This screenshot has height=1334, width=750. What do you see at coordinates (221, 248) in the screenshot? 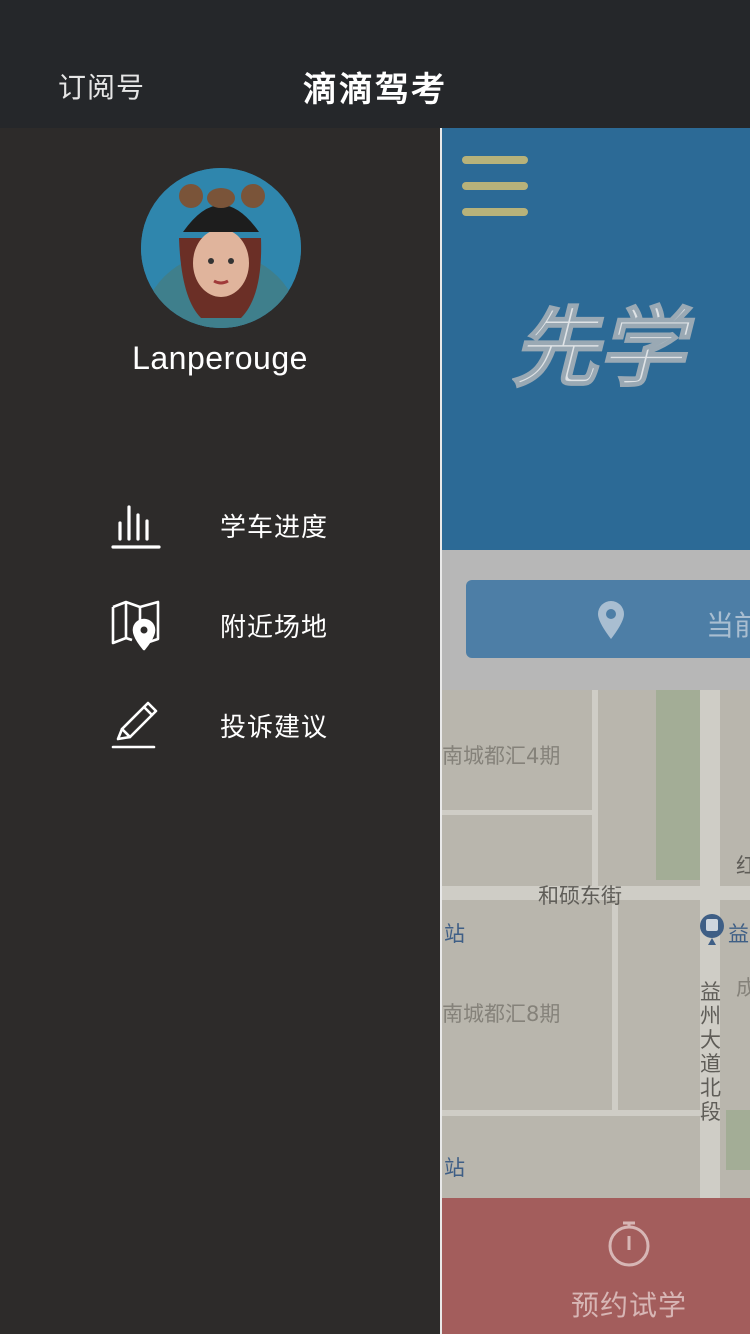
I see `avatar` at bounding box center [221, 248].